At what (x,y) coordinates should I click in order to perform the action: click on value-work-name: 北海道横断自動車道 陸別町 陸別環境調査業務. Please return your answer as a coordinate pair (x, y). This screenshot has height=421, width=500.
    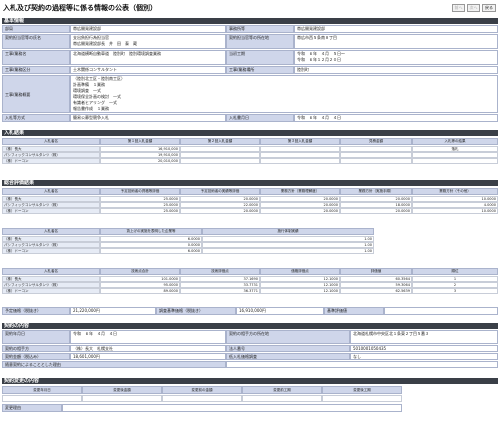
    Looking at the image, I should click on (148, 57).